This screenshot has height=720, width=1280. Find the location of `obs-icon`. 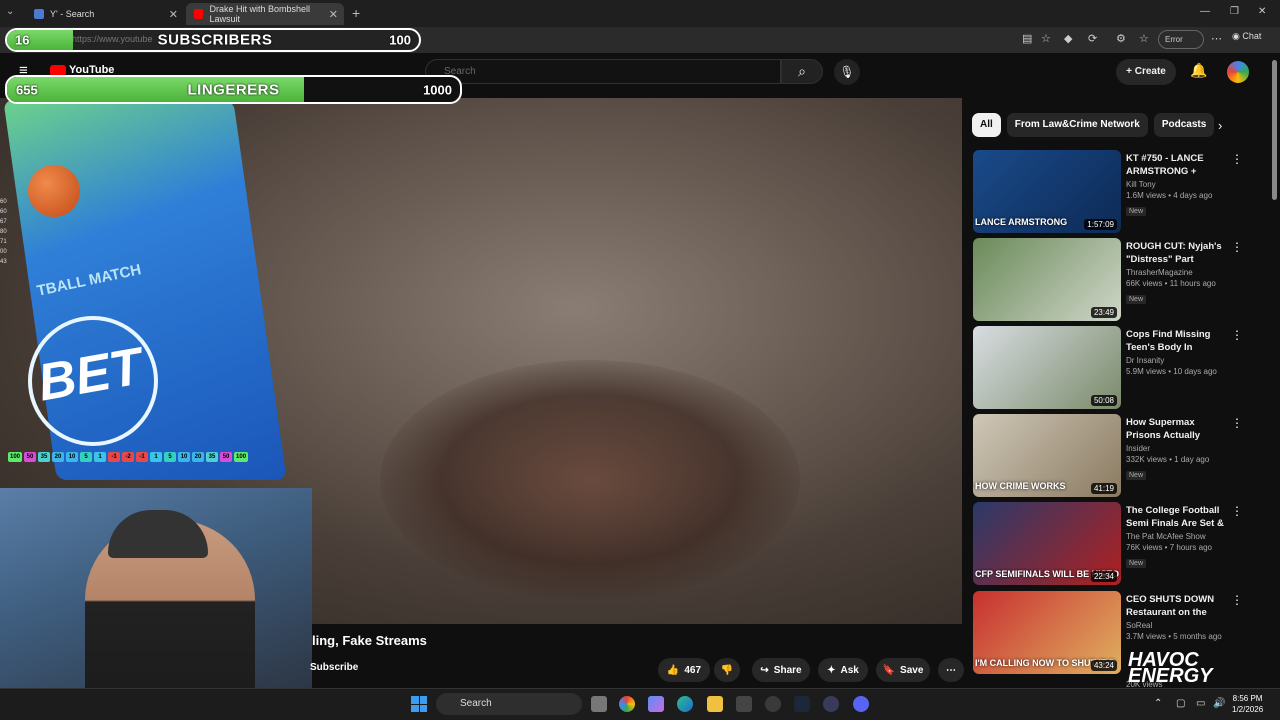

obs-icon is located at coordinates (773, 704).